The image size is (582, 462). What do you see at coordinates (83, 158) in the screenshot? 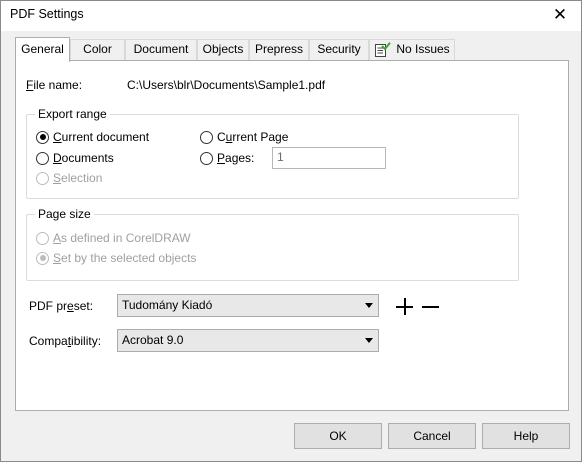
I see `radio-documents-label: Documents` at bounding box center [83, 158].